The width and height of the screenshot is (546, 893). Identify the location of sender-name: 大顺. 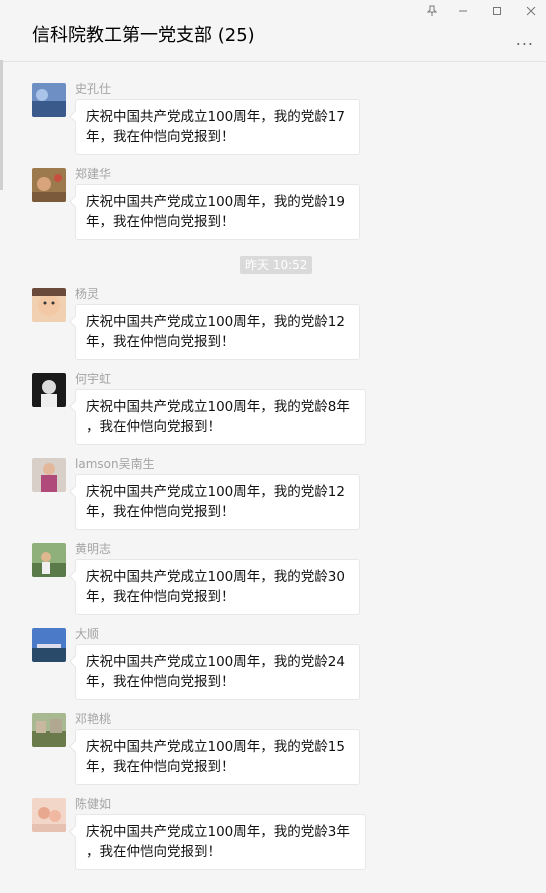
(87, 634).